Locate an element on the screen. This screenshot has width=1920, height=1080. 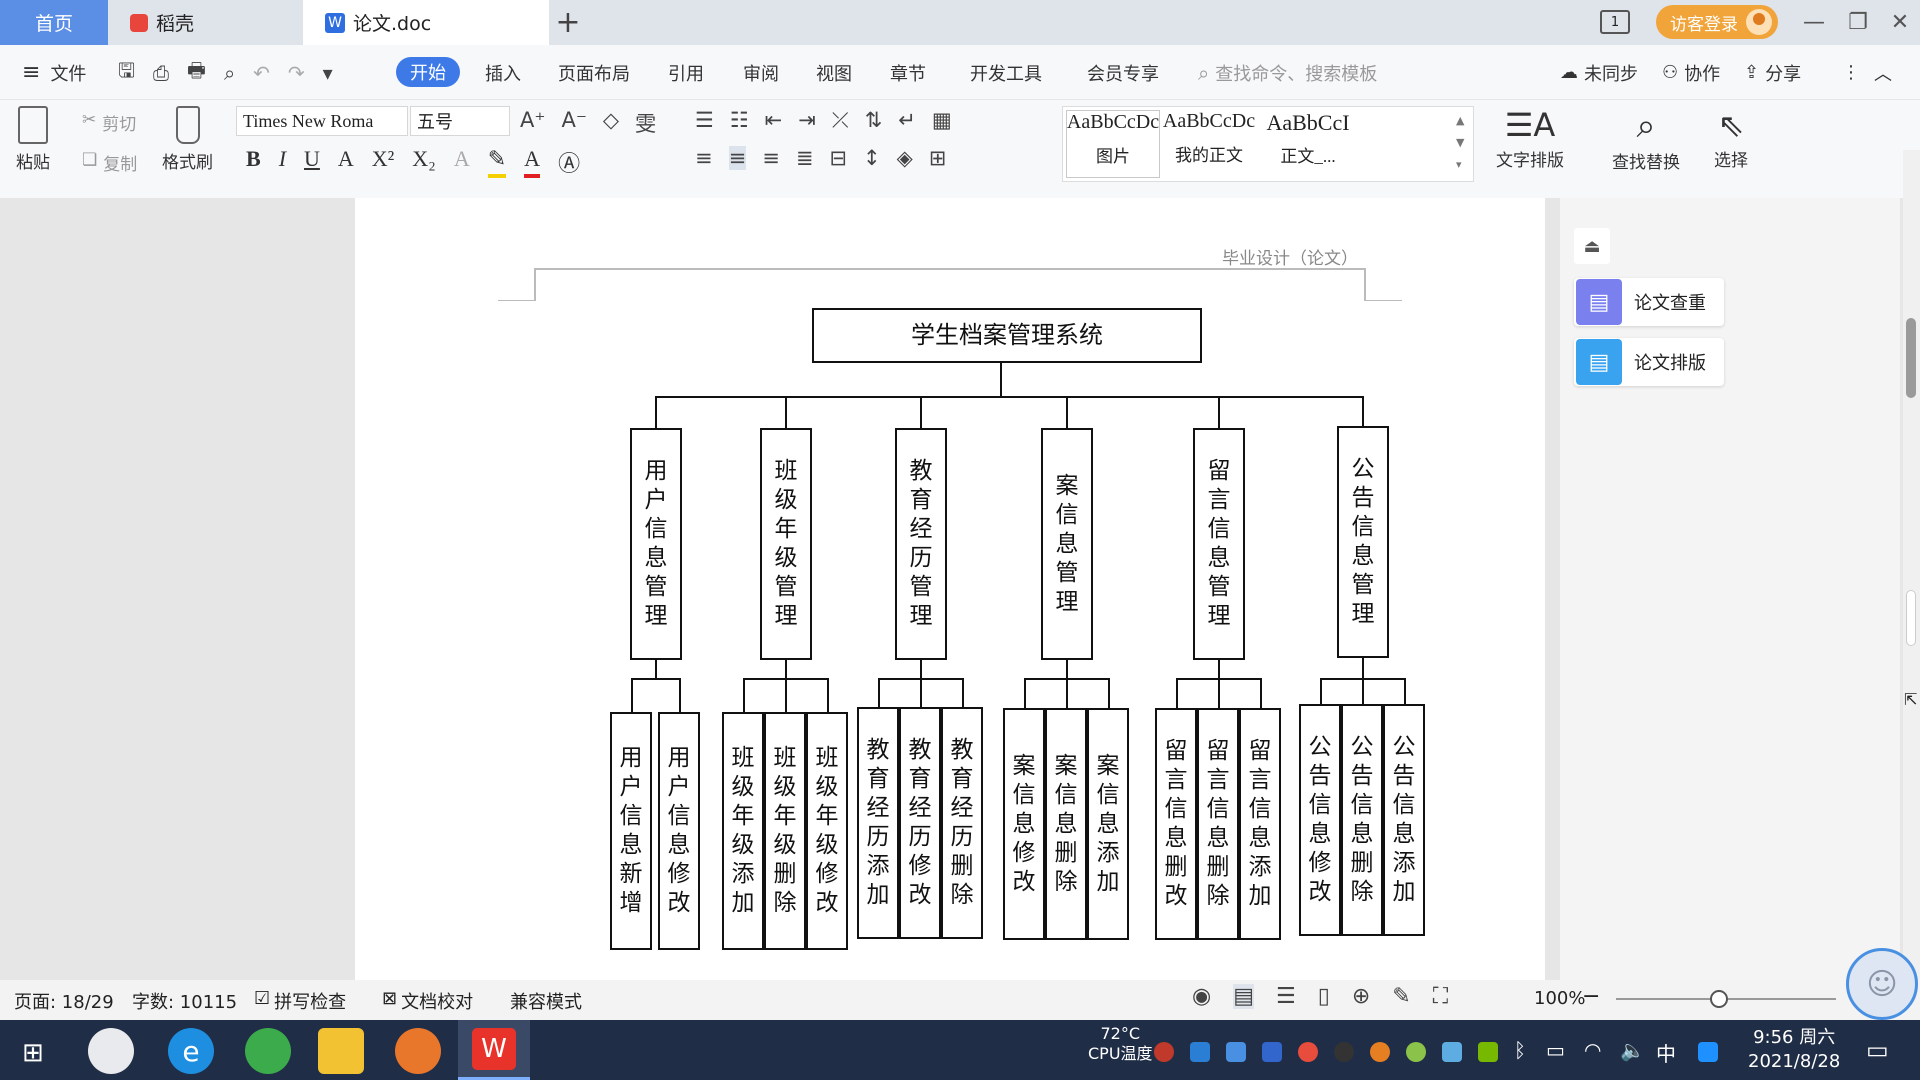
clear-format-icon: ◇ is located at coordinates (611, 123).